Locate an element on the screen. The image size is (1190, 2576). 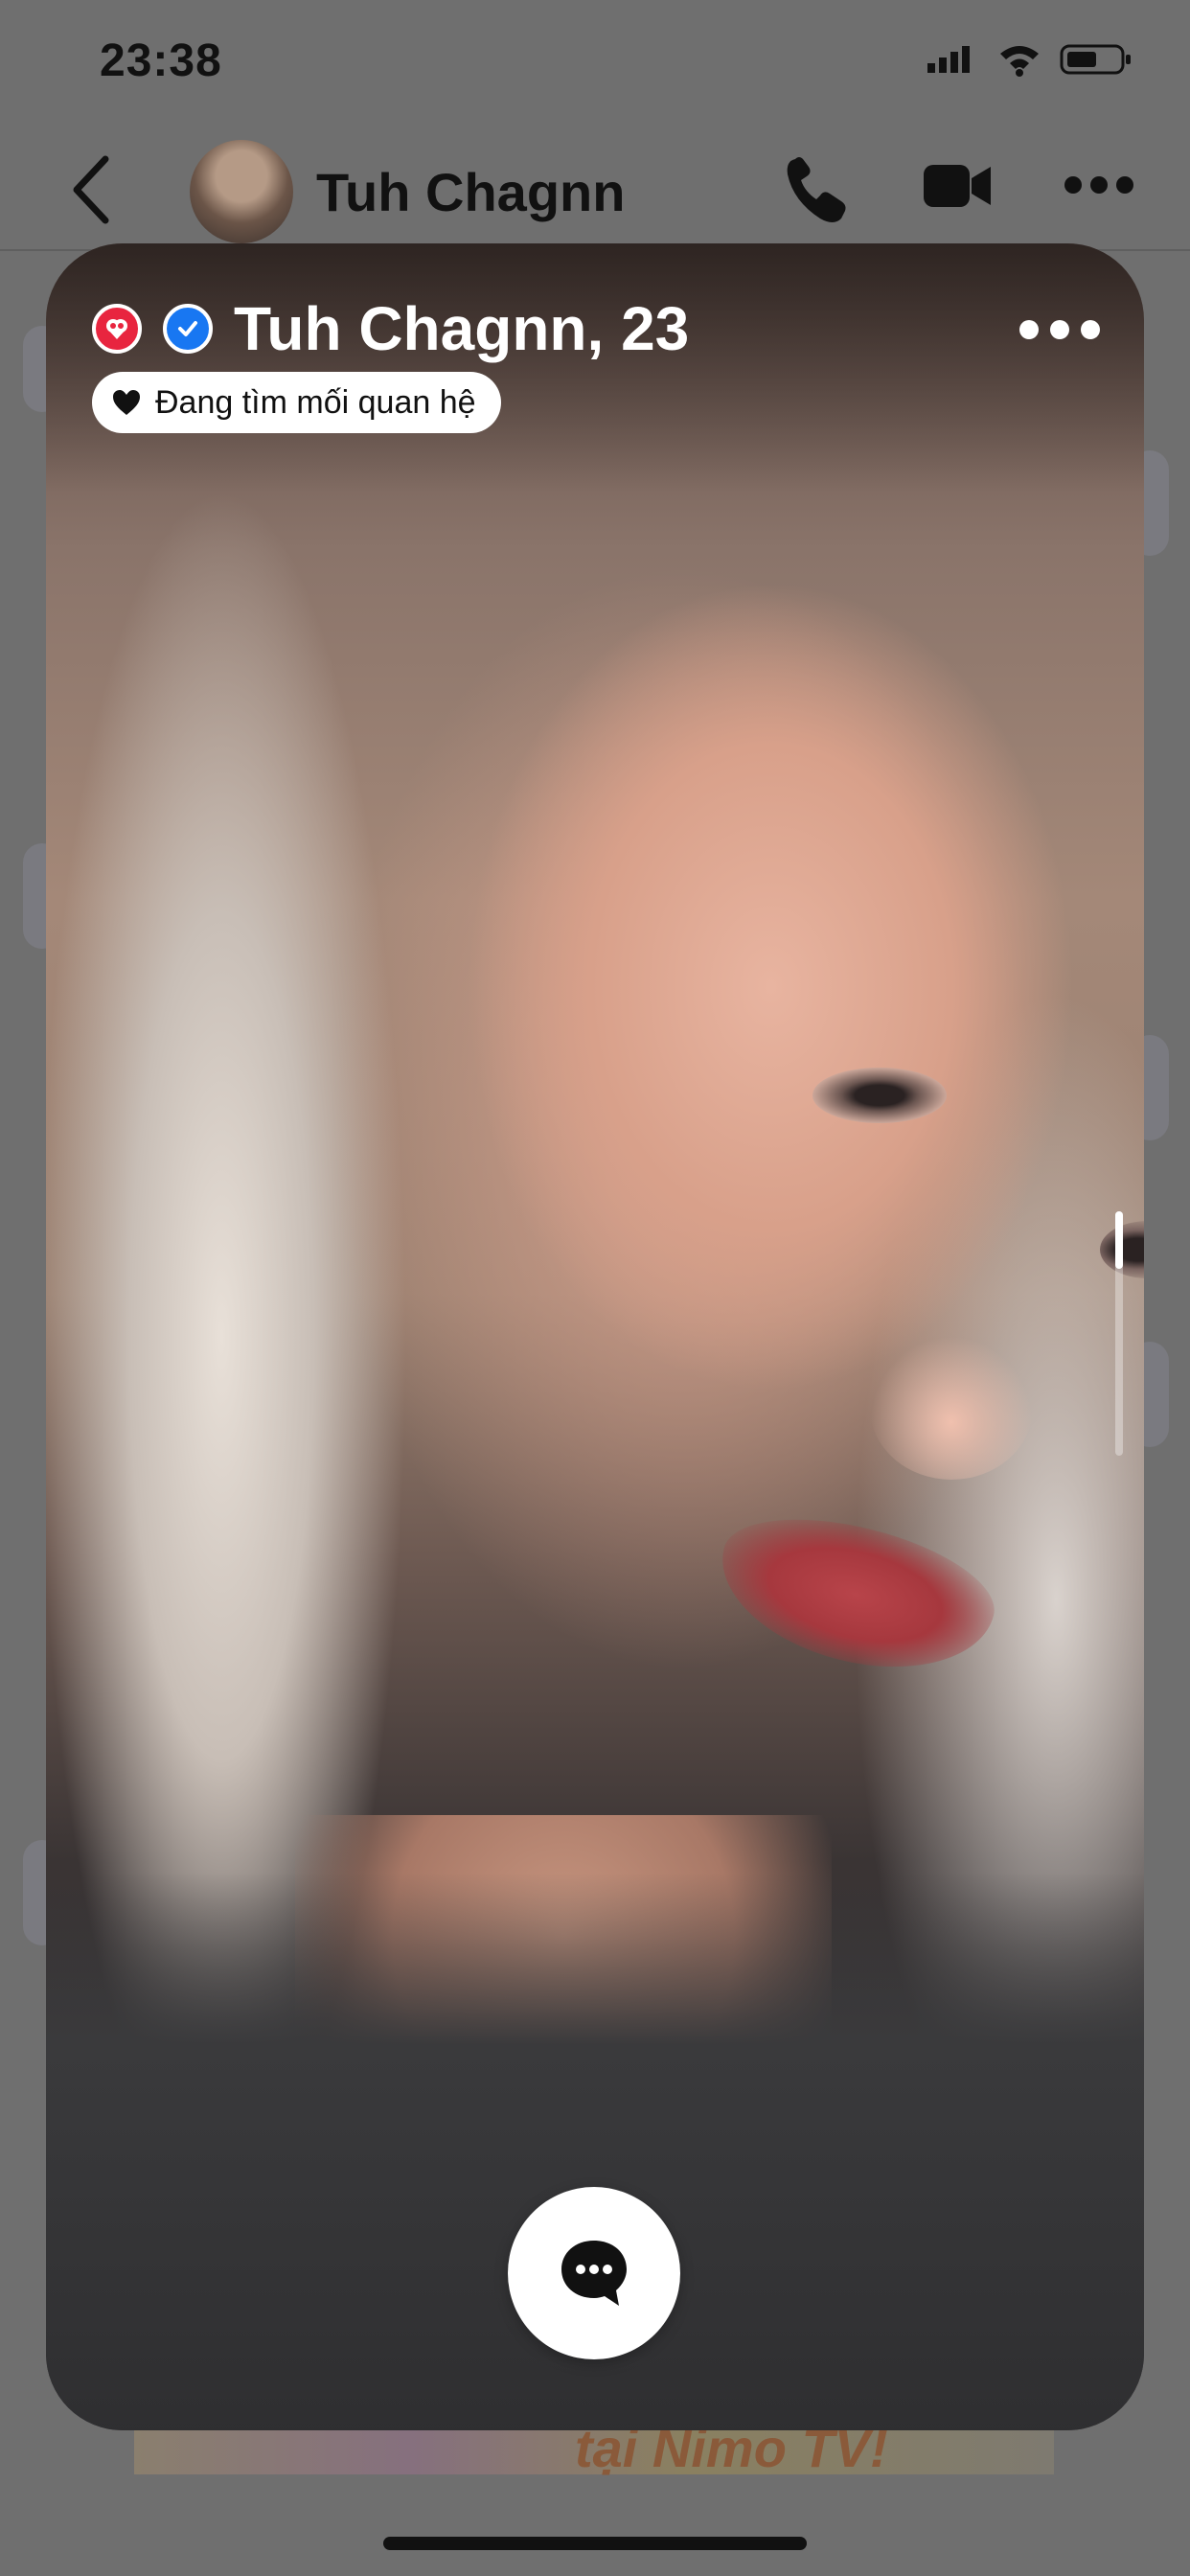
video-call-button is located at coordinates (959, 188).